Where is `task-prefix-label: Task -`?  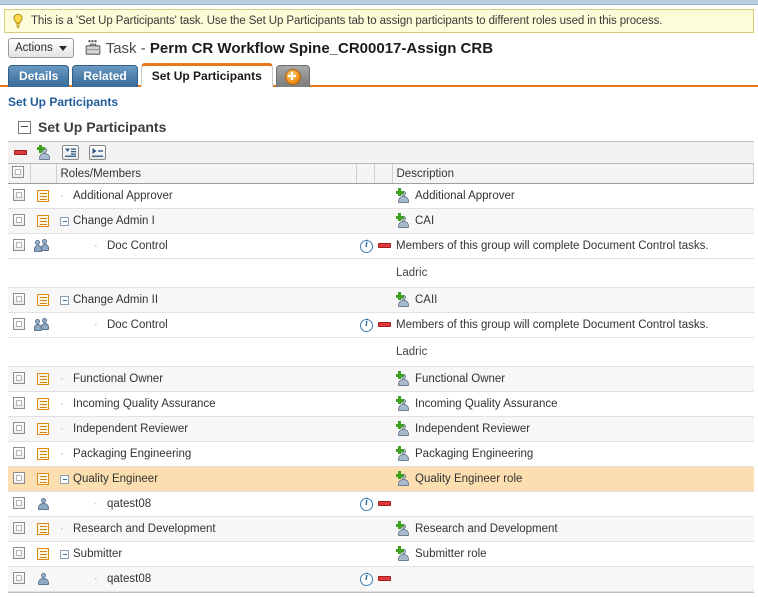 task-prefix-label: Task - is located at coordinates (127, 48).